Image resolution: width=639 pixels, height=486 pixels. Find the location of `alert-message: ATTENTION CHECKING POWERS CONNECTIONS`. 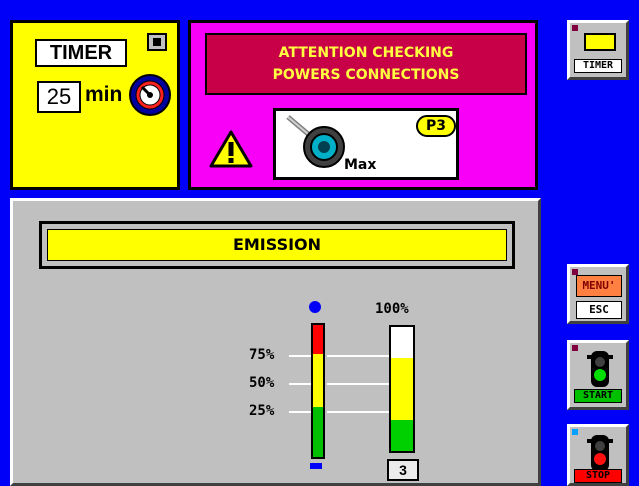

alert-message: ATTENTION CHECKING POWERS CONNECTIONS is located at coordinates (366, 64).